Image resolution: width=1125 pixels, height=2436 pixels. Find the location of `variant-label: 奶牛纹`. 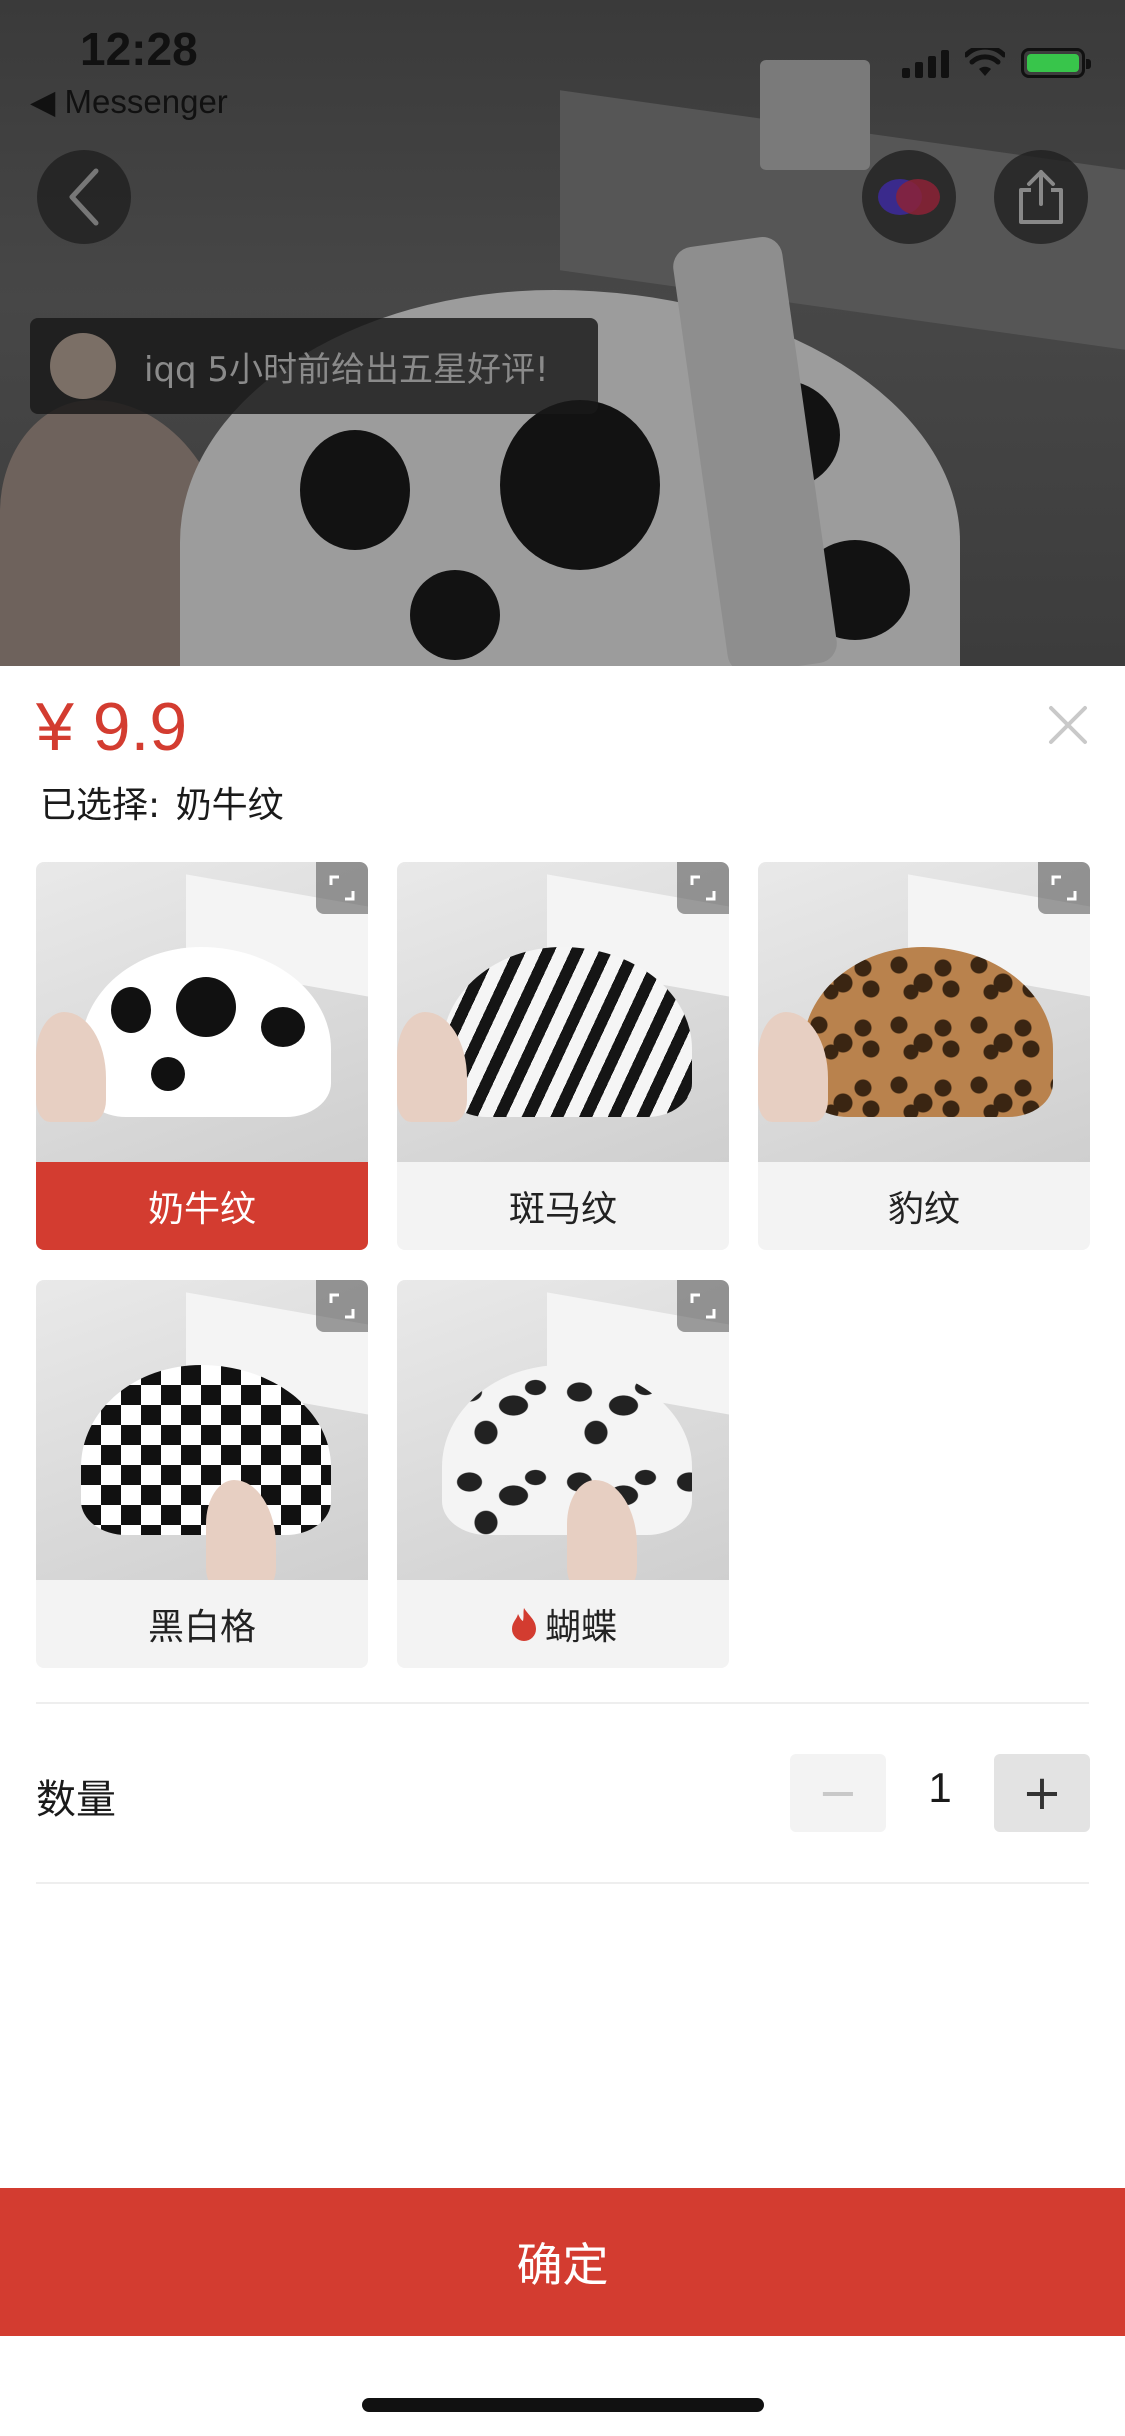

variant-label: 奶牛纹 is located at coordinates (202, 1206).